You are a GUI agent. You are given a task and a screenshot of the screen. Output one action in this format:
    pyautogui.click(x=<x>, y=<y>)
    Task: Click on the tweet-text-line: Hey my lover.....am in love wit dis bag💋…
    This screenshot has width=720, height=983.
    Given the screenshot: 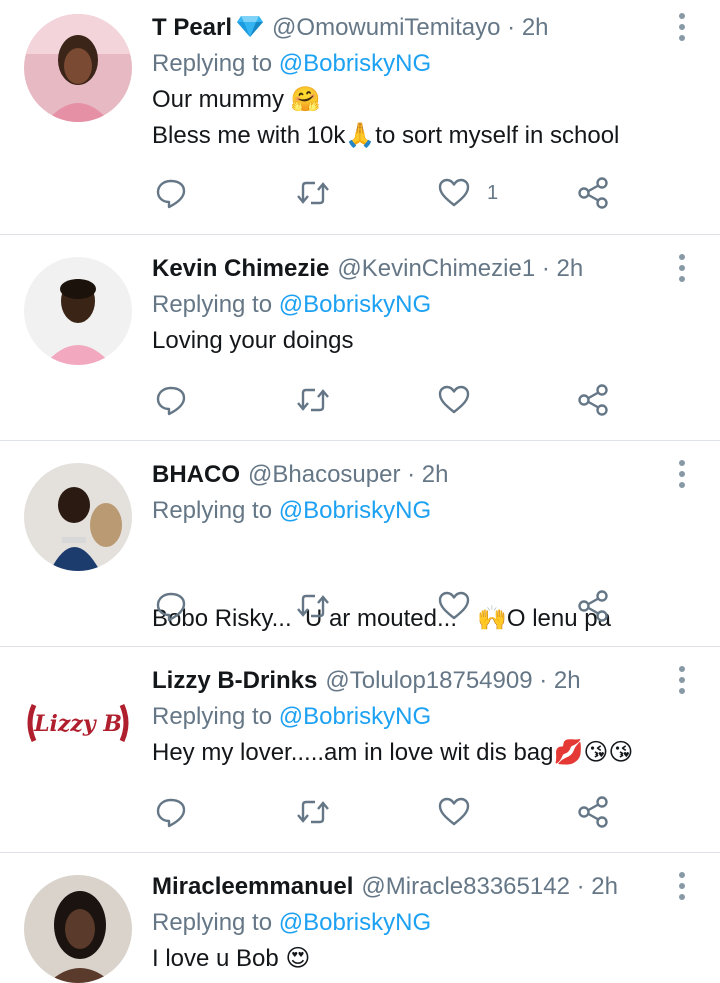 What is the action you would take?
    pyautogui.click(x=393, y=752)
    